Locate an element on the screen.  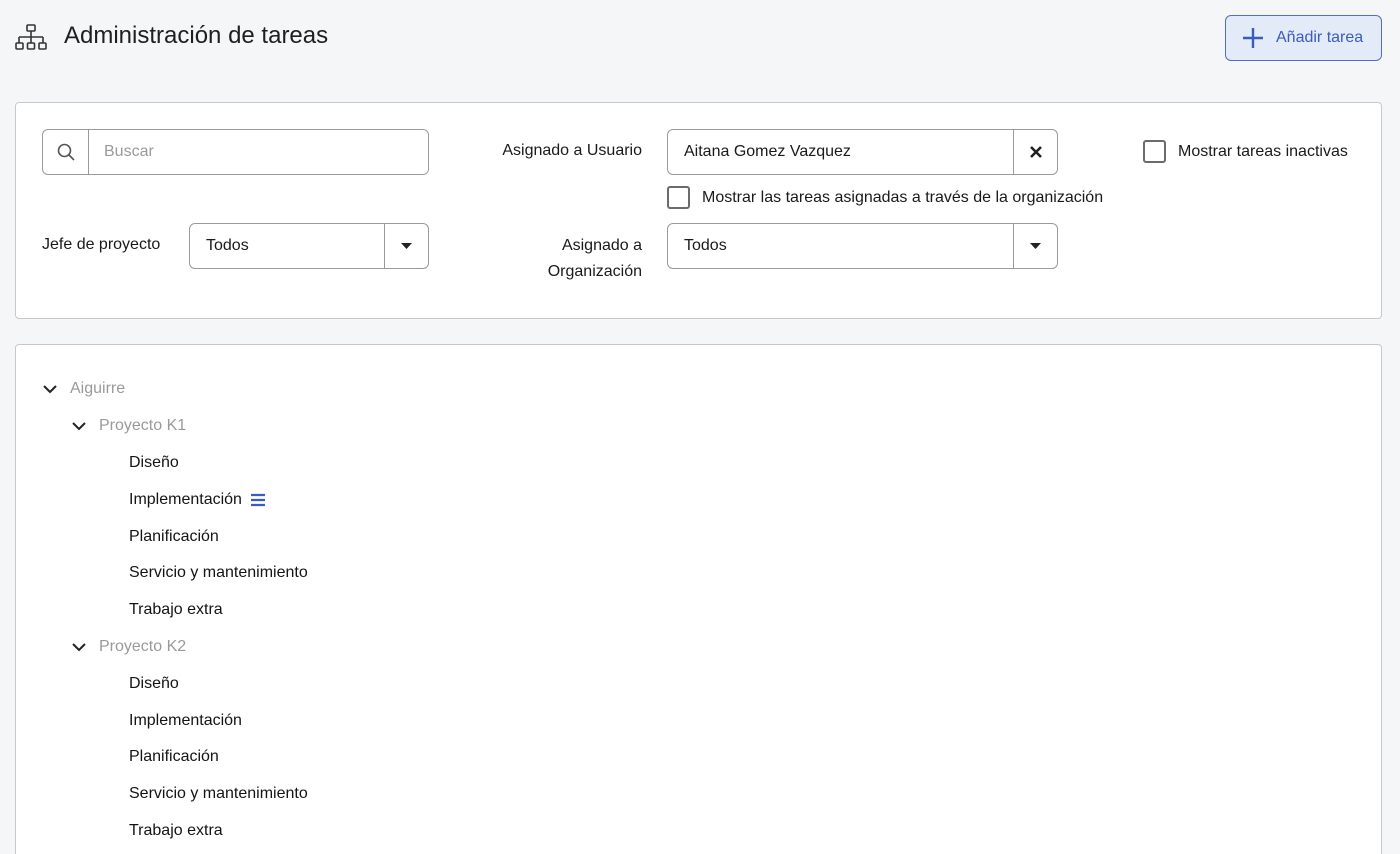
assigned-org-value: Todos is located at coordinates (840, 246).